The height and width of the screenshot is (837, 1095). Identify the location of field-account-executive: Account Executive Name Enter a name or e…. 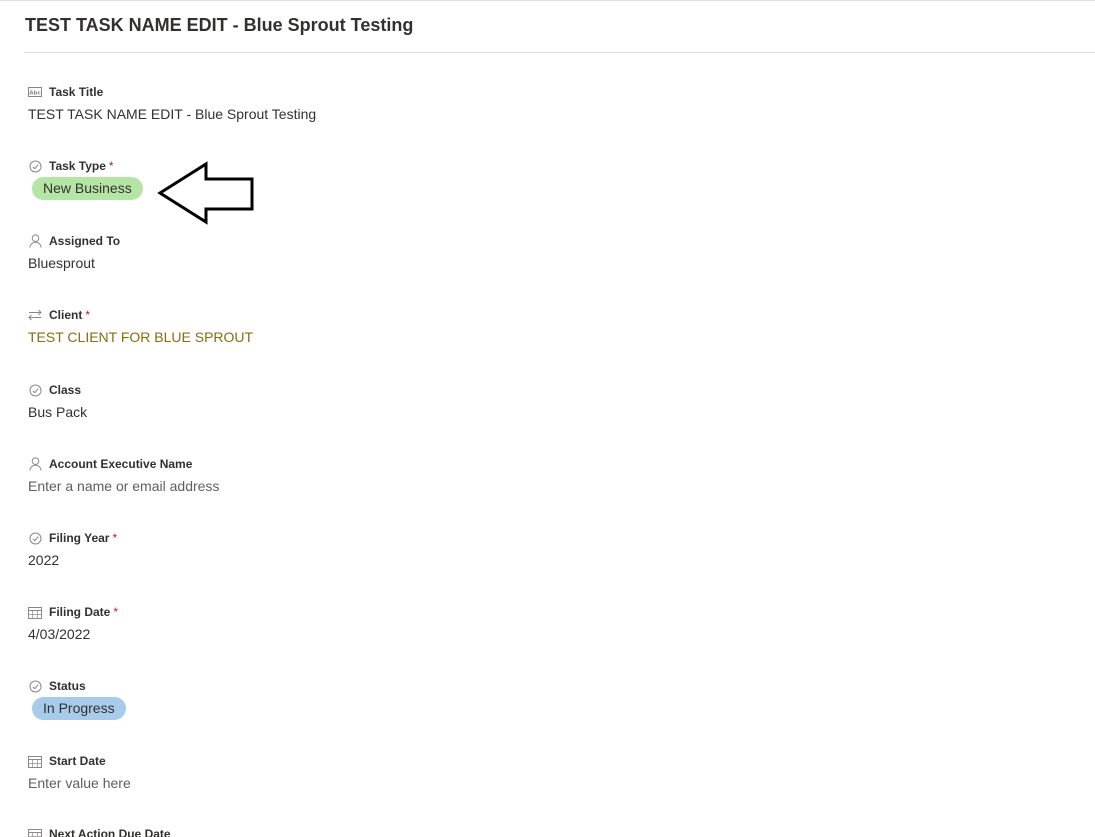
(278, 490).